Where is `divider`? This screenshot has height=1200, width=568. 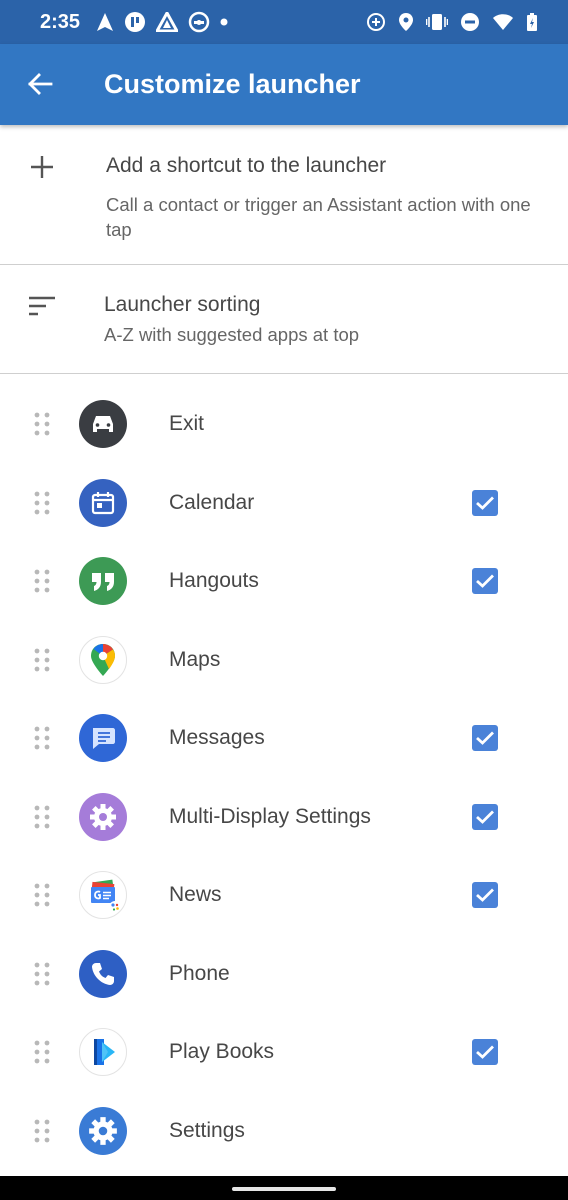 divider is located at coordinates (284, 373).